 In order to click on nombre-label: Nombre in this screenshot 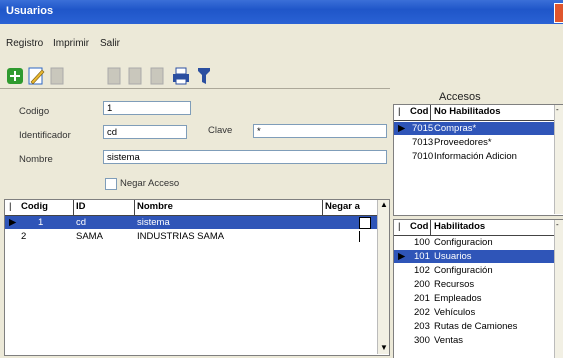, I will do `click(36, 159)`.